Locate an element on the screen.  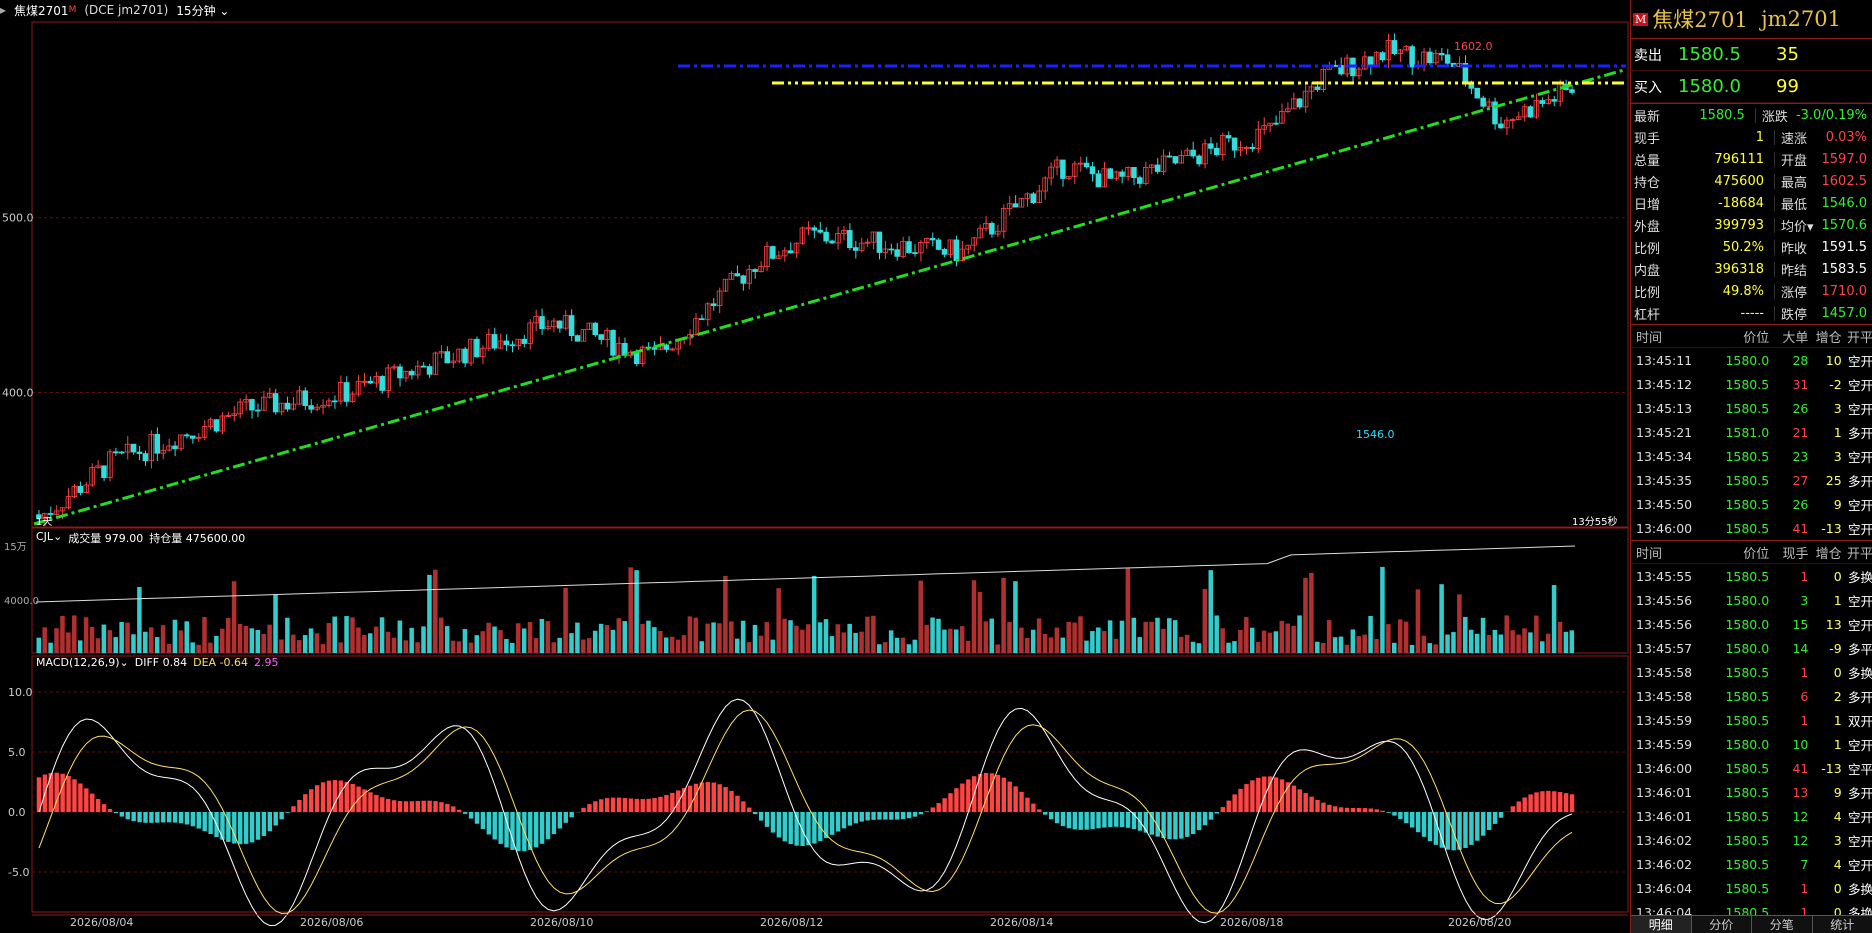
open-interest-value: 持仓量 475600.00 is located at coordinates (197, 538).